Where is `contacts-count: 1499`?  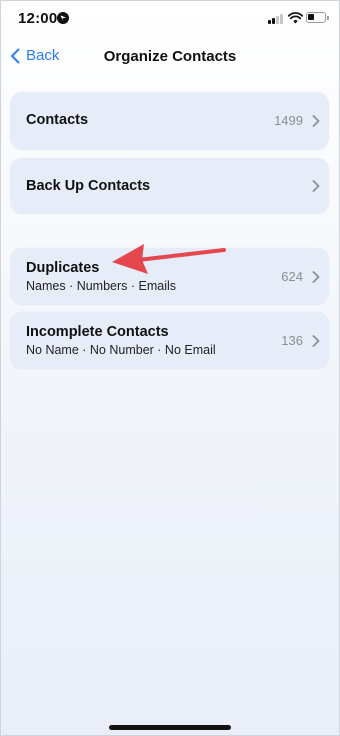 contacts-count: 1499 is located at coordinates (288, 120).